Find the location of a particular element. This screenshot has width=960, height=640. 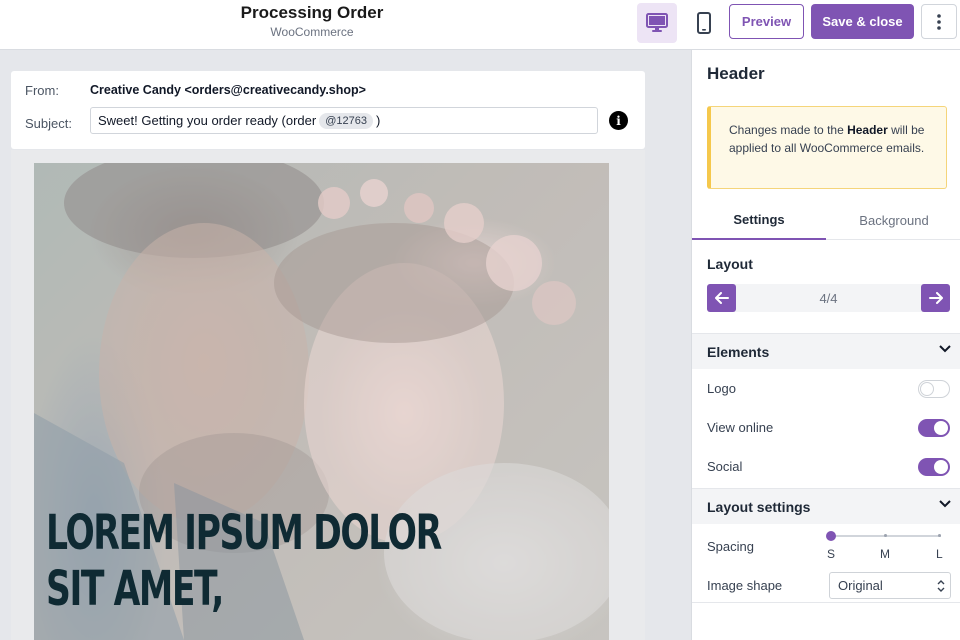

panel-divider is located at coordinates (826, 602).